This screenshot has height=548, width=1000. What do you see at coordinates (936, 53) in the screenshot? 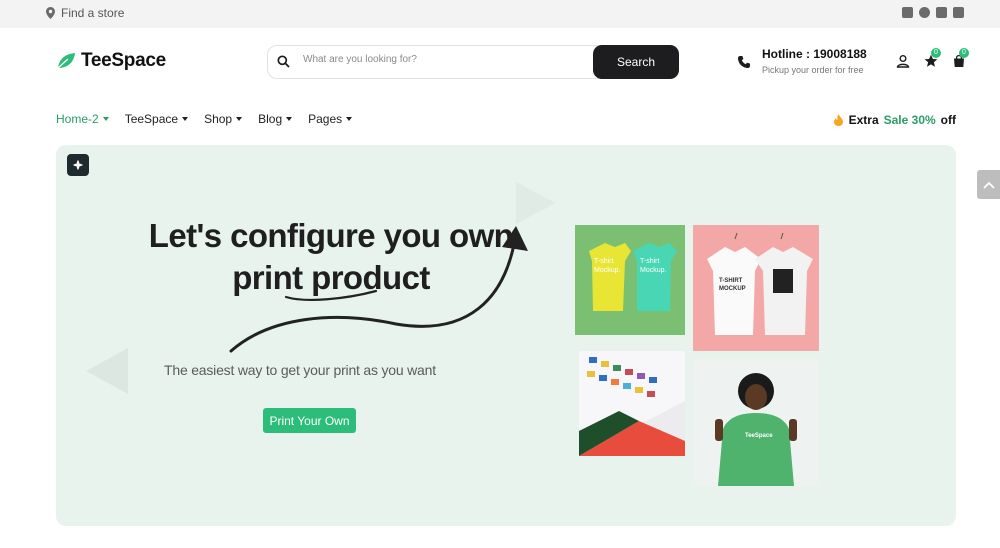
I see `wishlist-count-badge: 0` at bounding box center [936, 53].